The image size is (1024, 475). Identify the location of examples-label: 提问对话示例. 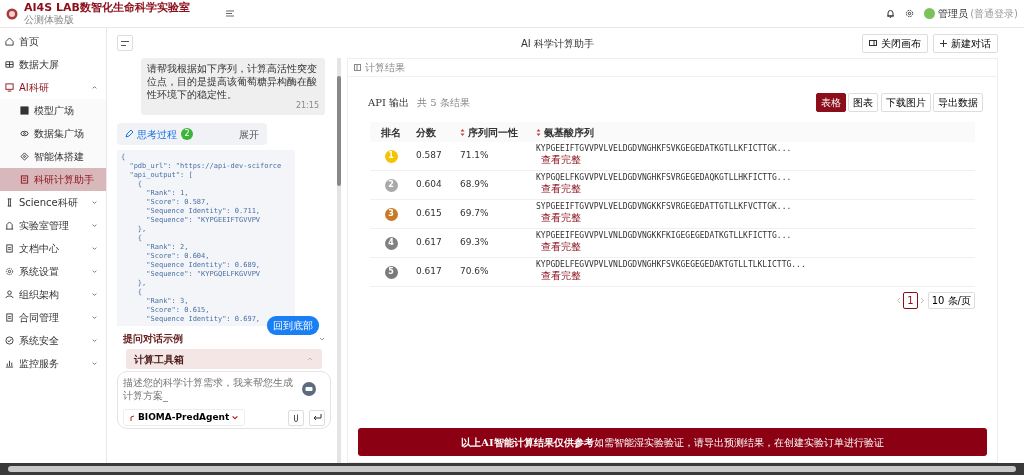
(153, 339).